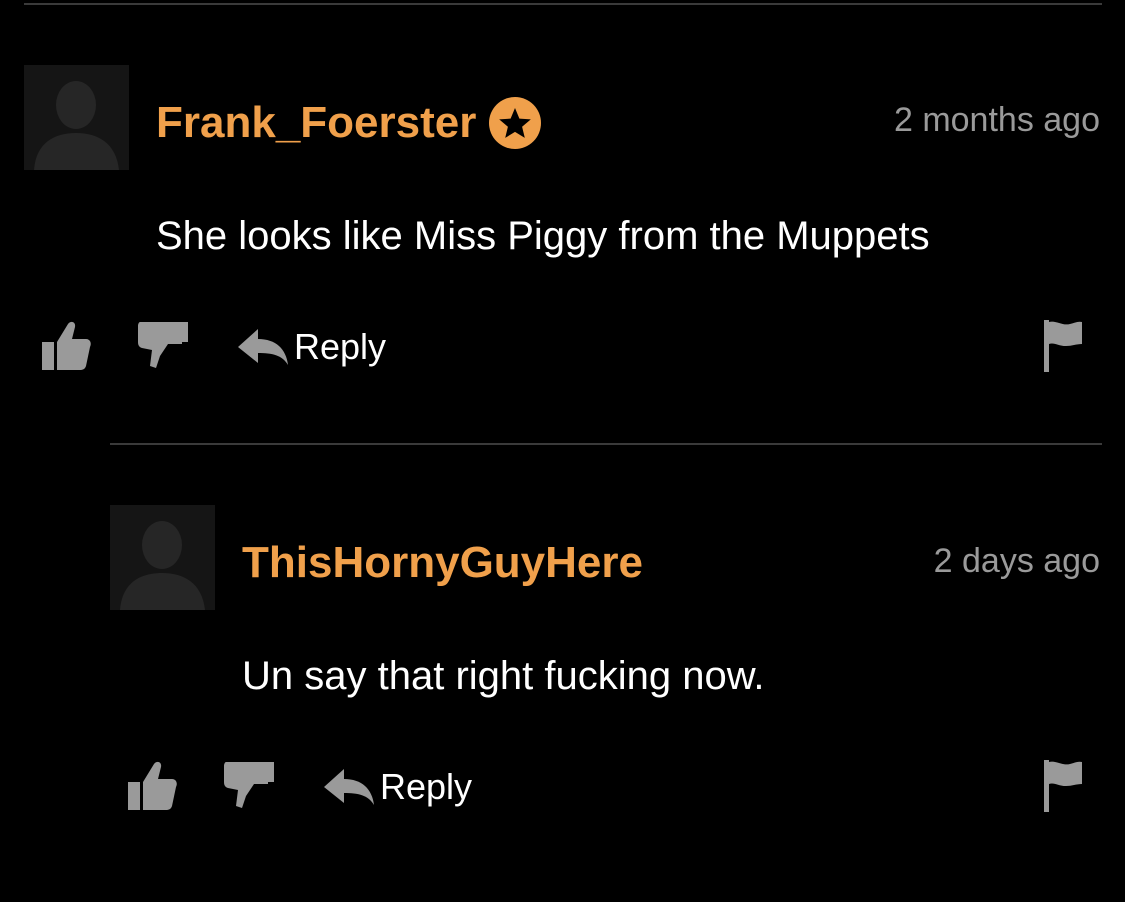 The width and height of the screenshot is (1125, 902). Describe the element at coordinates (515, 123) in the screenshot. I see `star-badge-icon` at that location.